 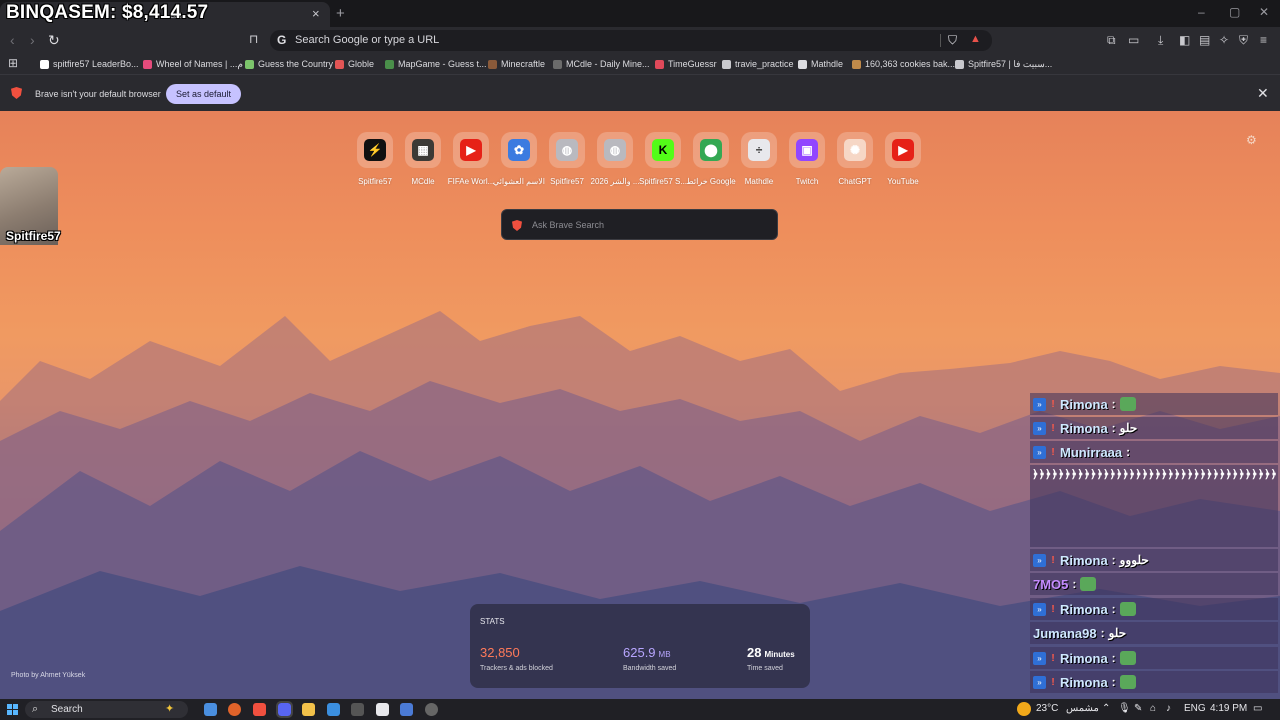 What do you see at coordinates (259, 709) in the screenshot?
I see `brave-app-icon` at bounding box center [259, 709].